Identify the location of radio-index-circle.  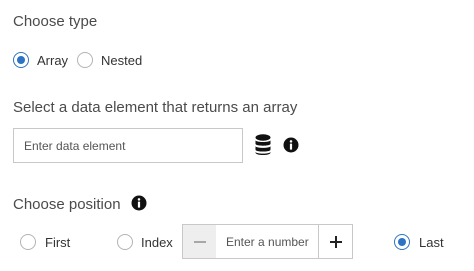
(125, 242).